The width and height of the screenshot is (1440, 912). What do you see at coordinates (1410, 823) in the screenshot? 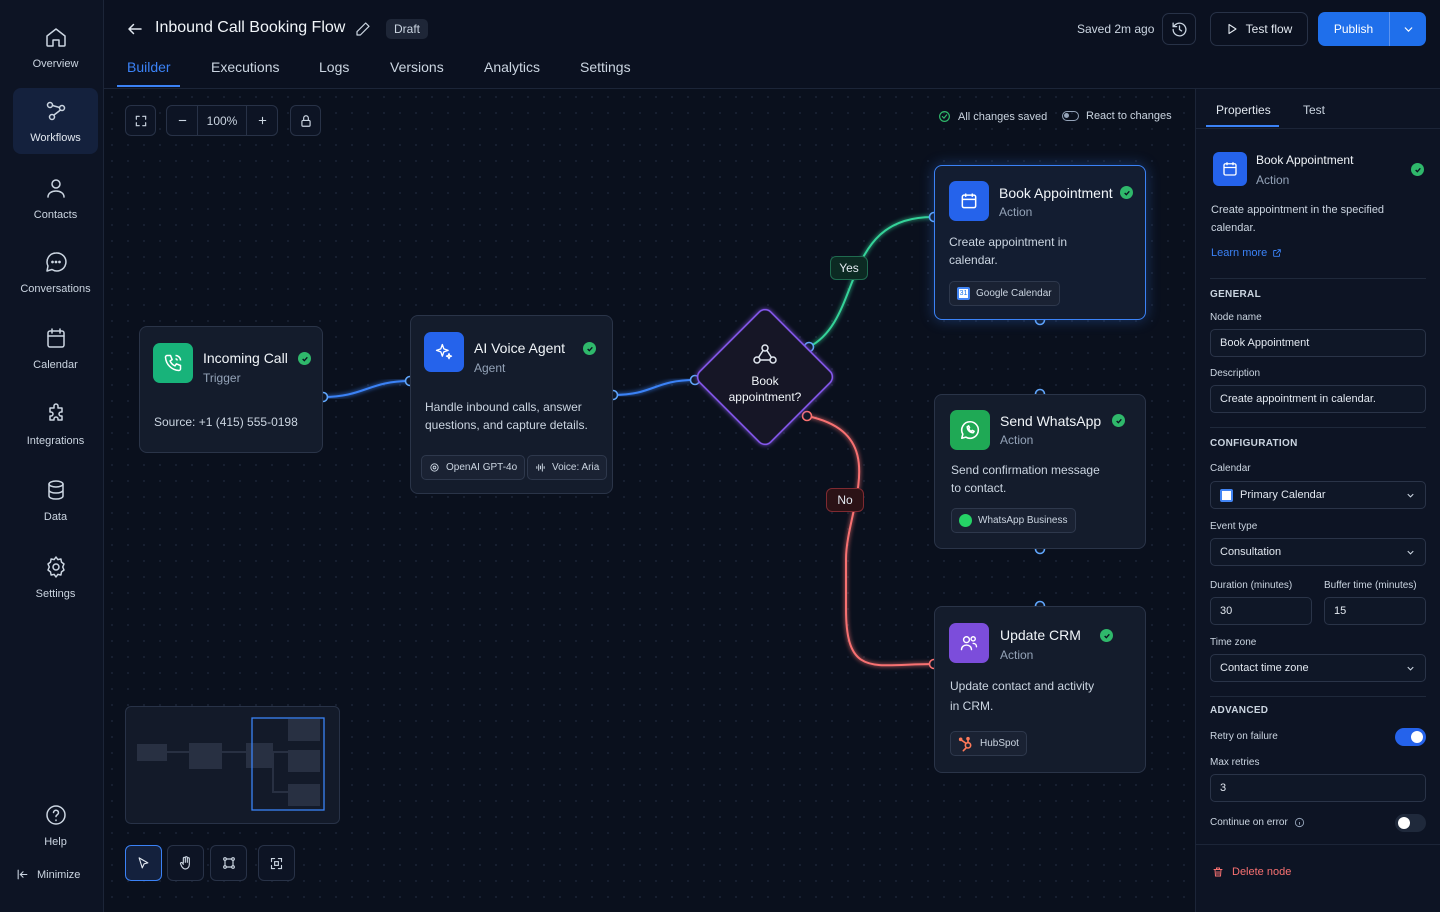
I see `continue-on-error-toggle` at bounding box center [1410, 823].